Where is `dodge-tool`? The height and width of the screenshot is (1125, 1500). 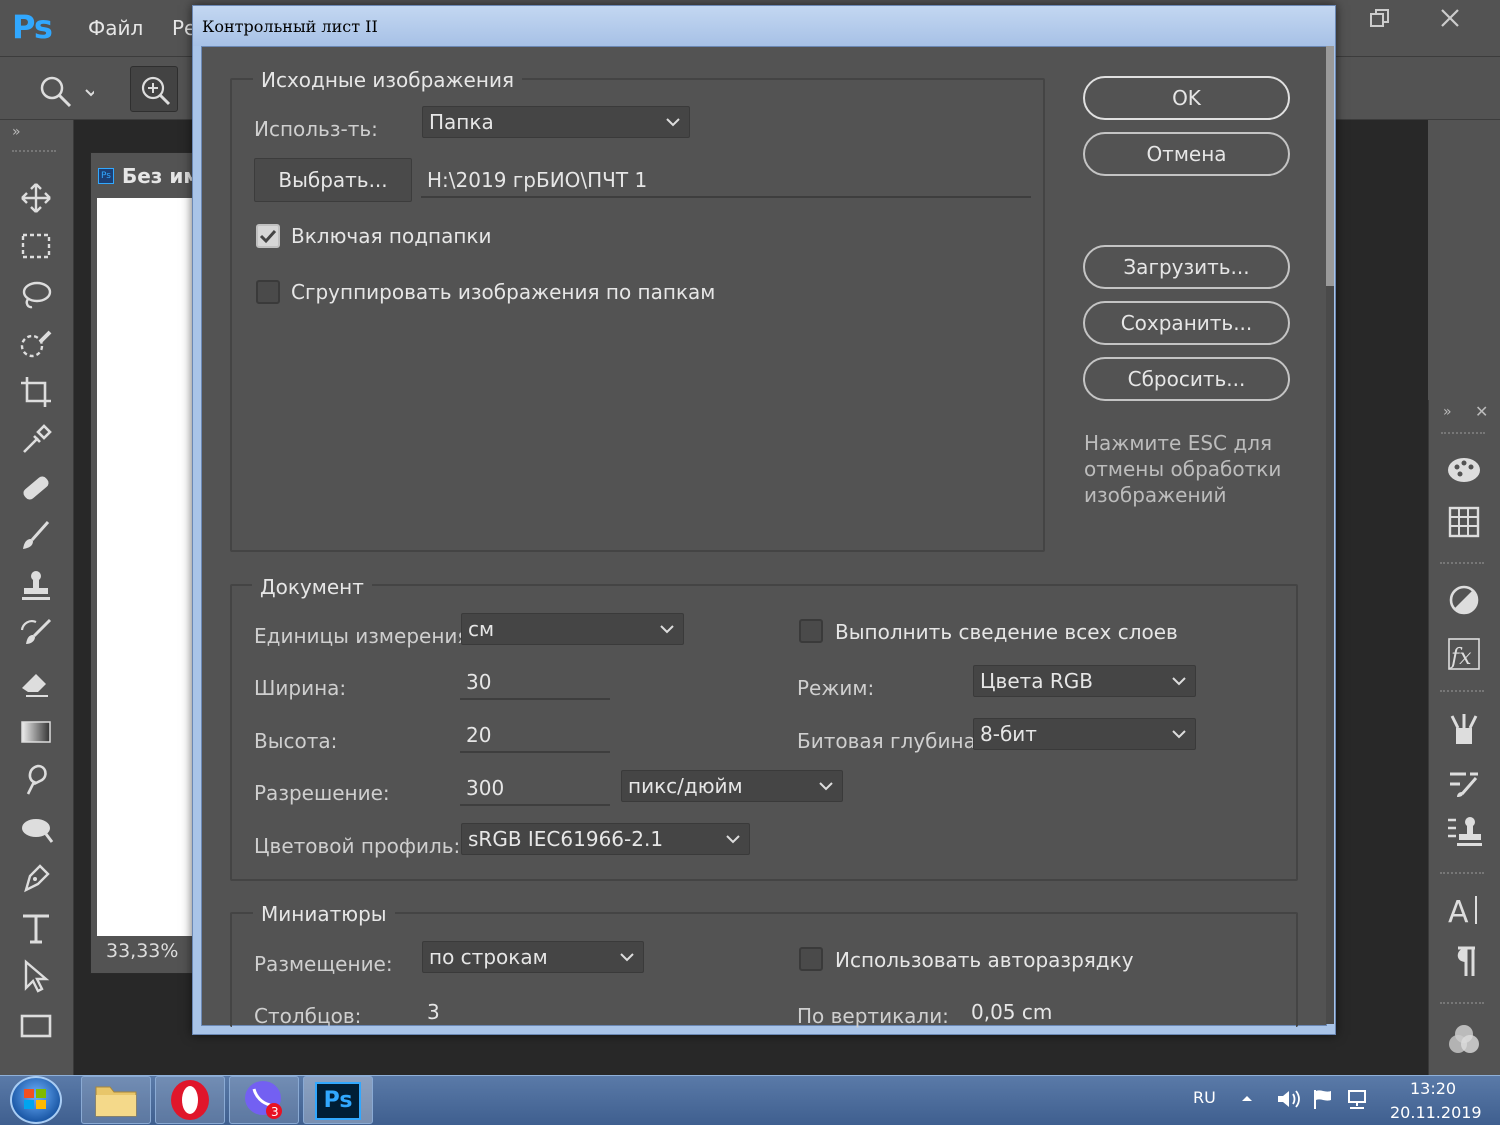 dodge-tool is located at coordinates (38, 832).